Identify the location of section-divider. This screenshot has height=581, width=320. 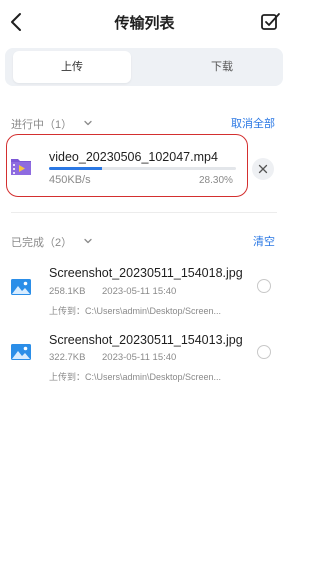
(144, 212).